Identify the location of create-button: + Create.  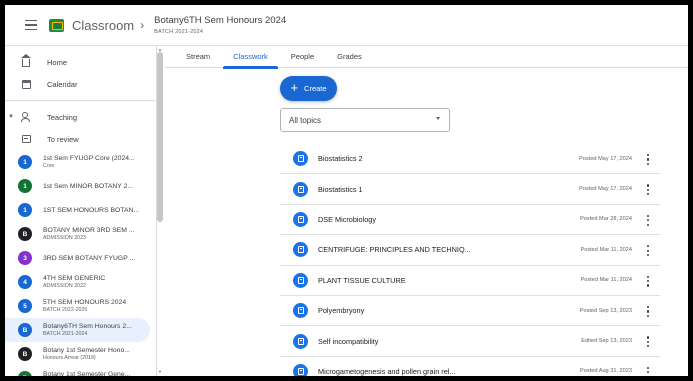
(308, 88).